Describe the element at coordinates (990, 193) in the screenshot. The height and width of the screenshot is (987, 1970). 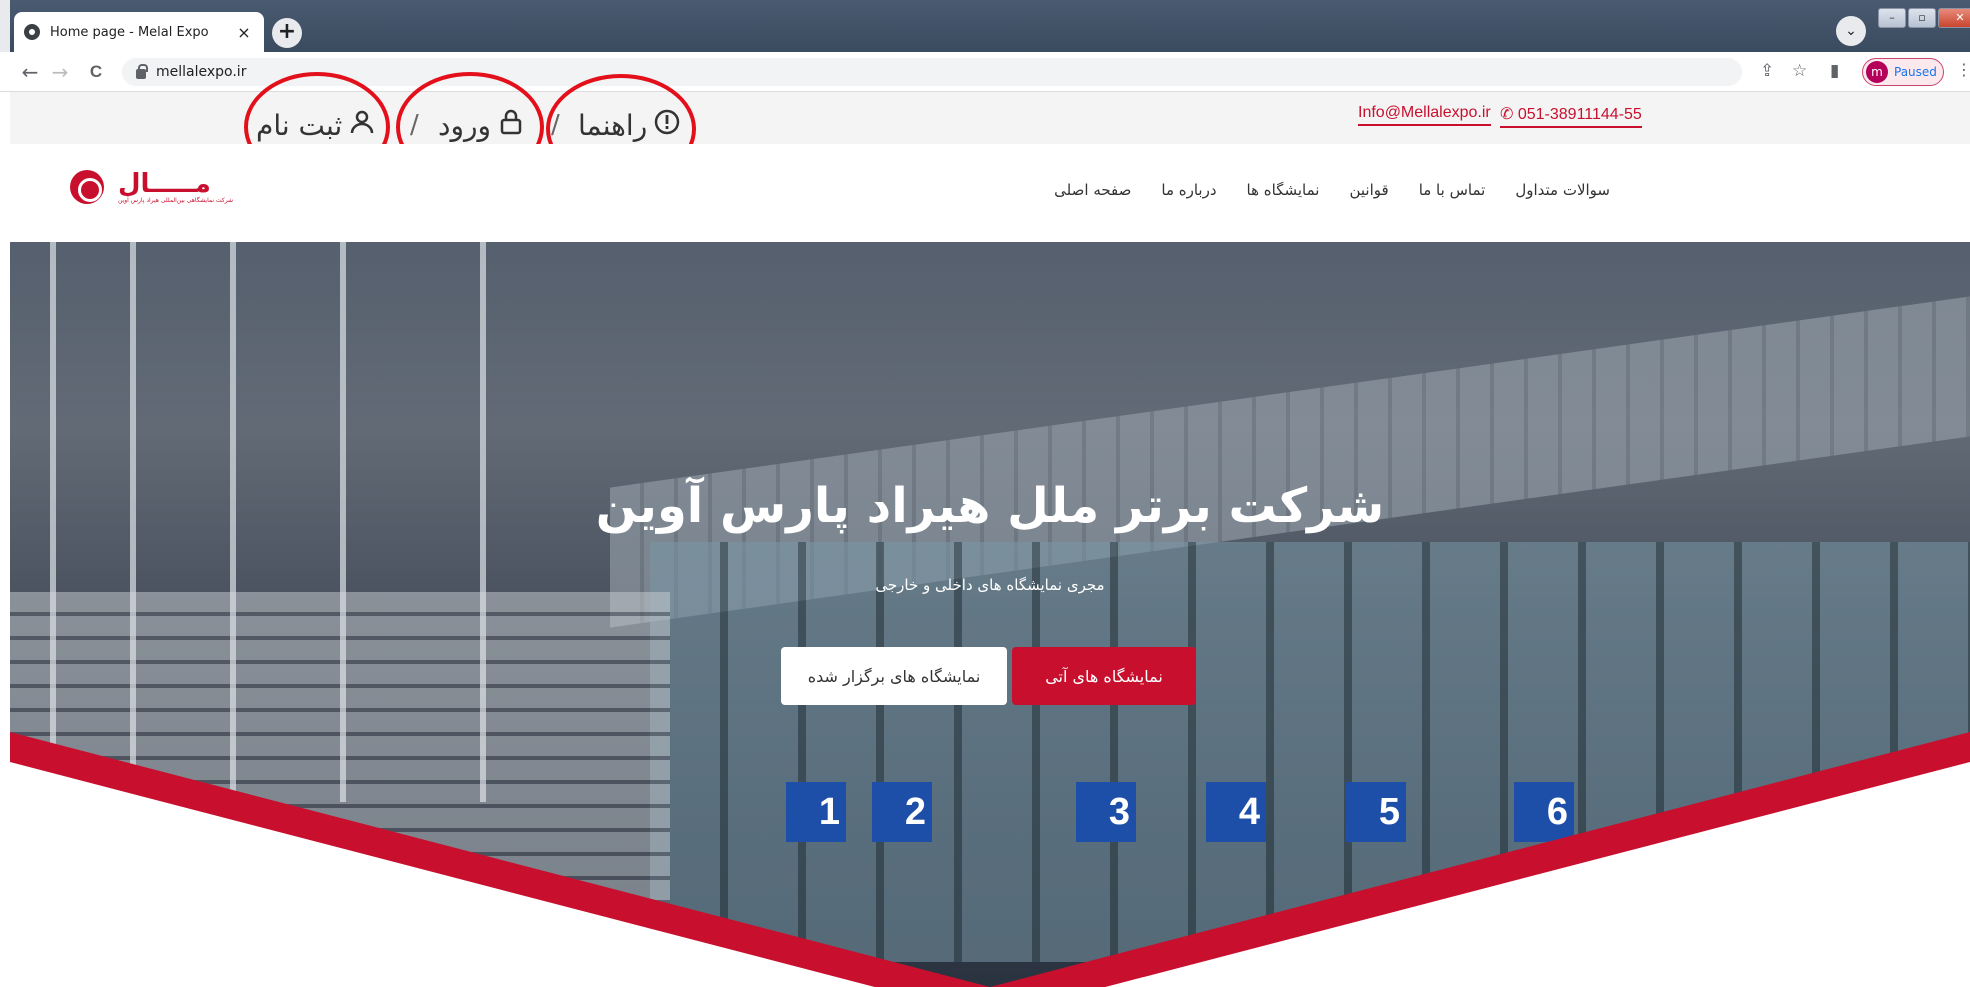
I see `site-header` at that location.